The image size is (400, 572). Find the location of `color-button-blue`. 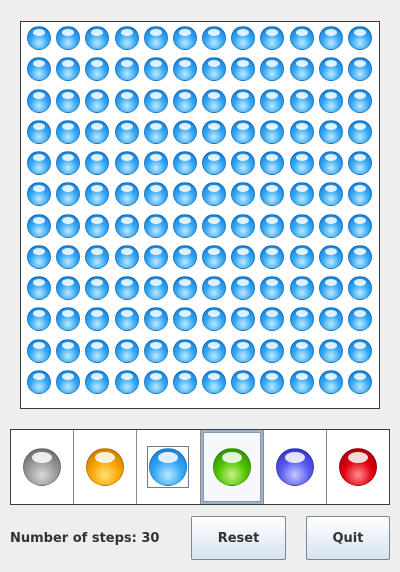

color-button-blue is located at coordinates (169, 467).